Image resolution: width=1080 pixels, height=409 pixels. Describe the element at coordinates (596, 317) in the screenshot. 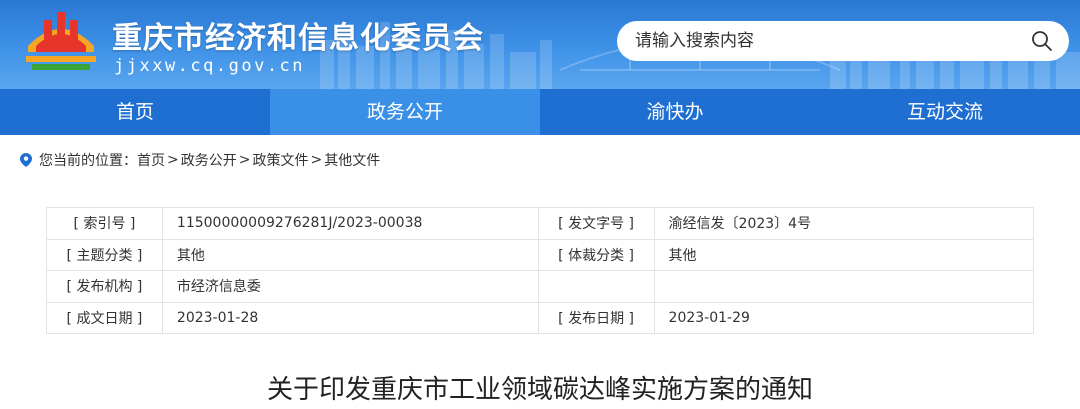

I see `info-label: [ 发布日期 ]` at that location.